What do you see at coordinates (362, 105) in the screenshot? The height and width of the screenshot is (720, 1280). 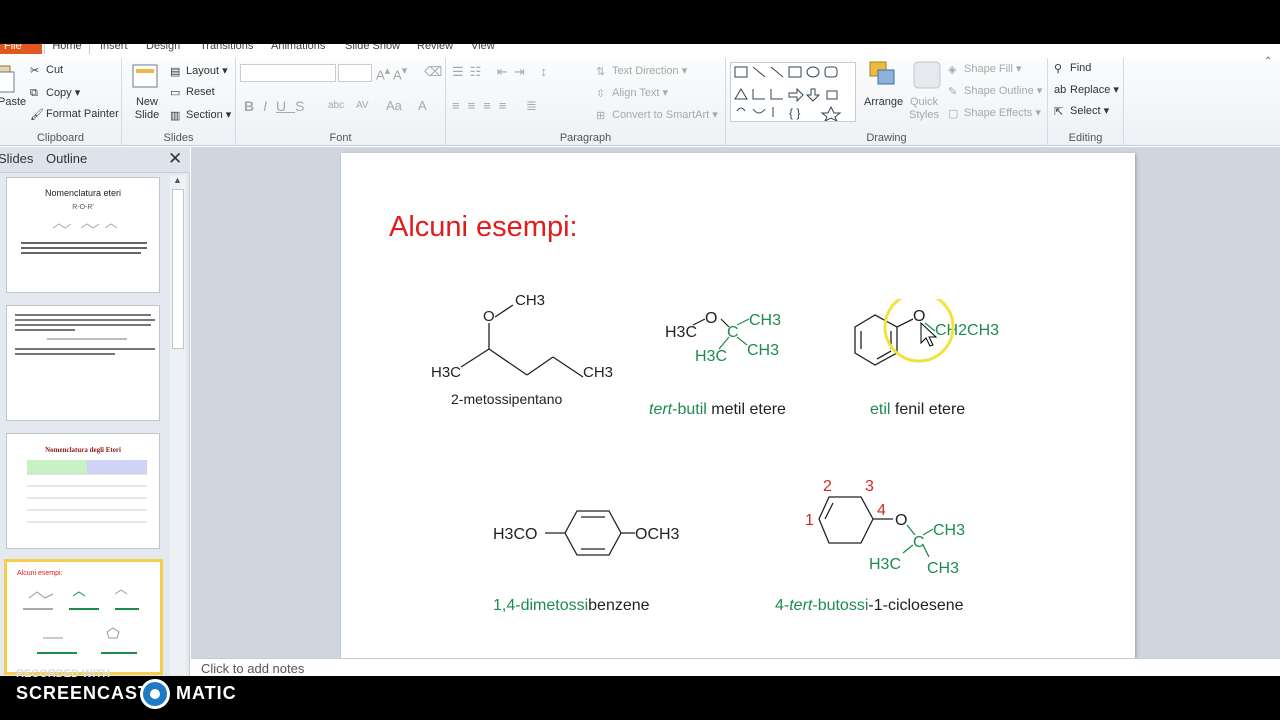 I see `spacing-icon: AV` at bounding box center [362, 105].